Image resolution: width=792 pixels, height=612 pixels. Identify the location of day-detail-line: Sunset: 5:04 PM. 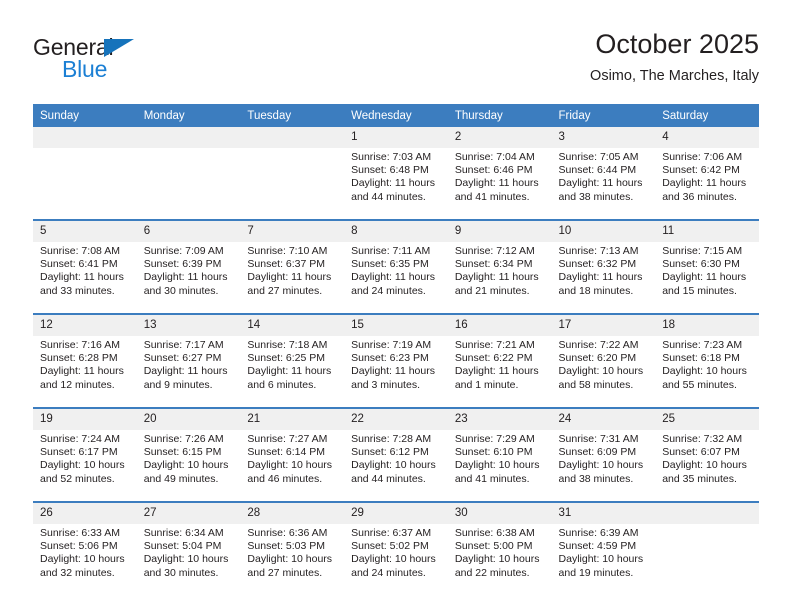
(182, 546).